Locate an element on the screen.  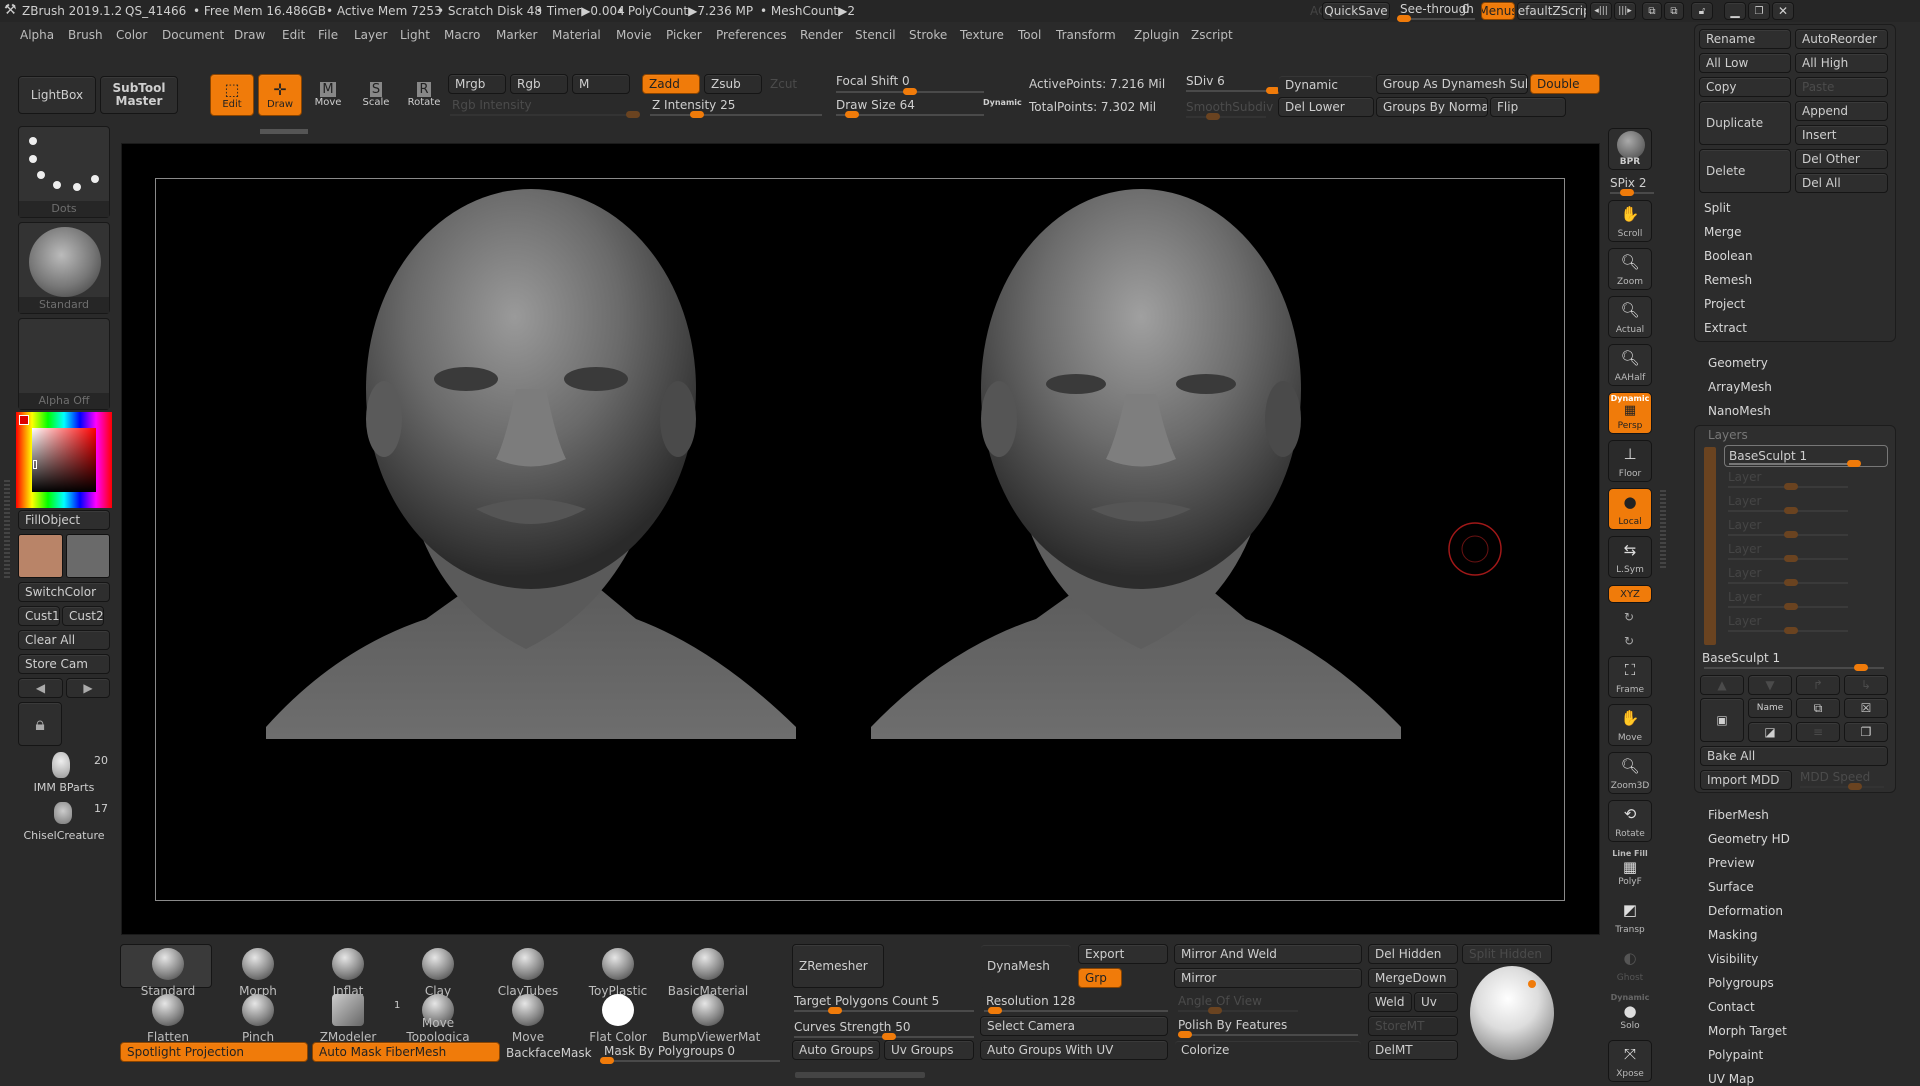
rotate-view-button: ⟲ Rotate is located at coordinates (1630, 821).